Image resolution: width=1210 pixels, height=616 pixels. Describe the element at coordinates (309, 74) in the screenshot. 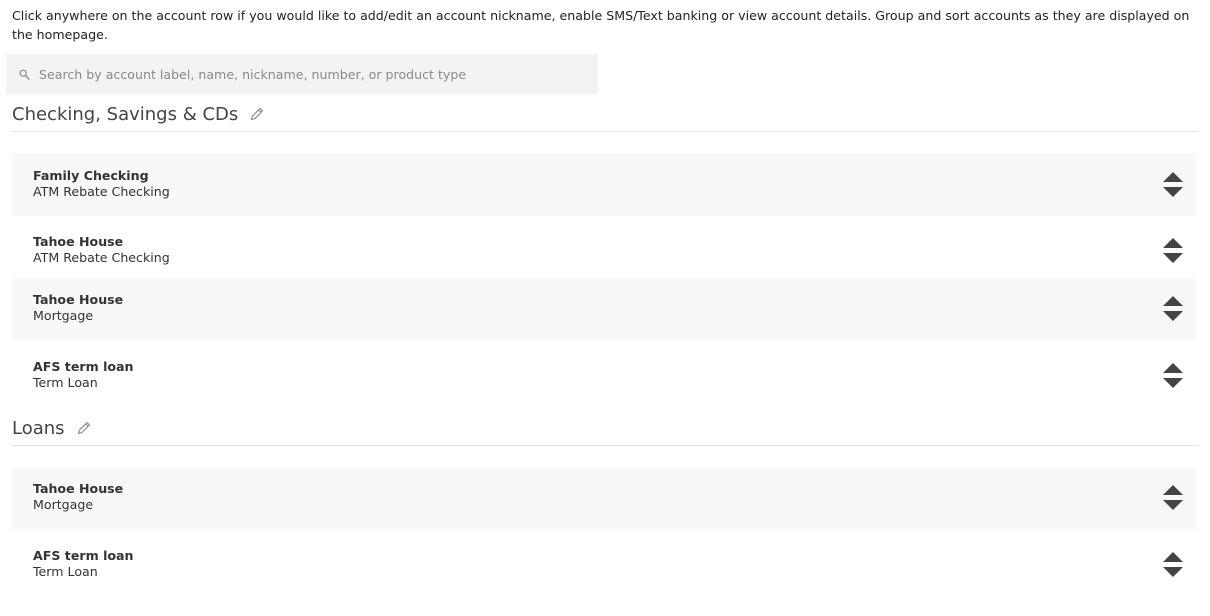

I see `search-input` at that location.